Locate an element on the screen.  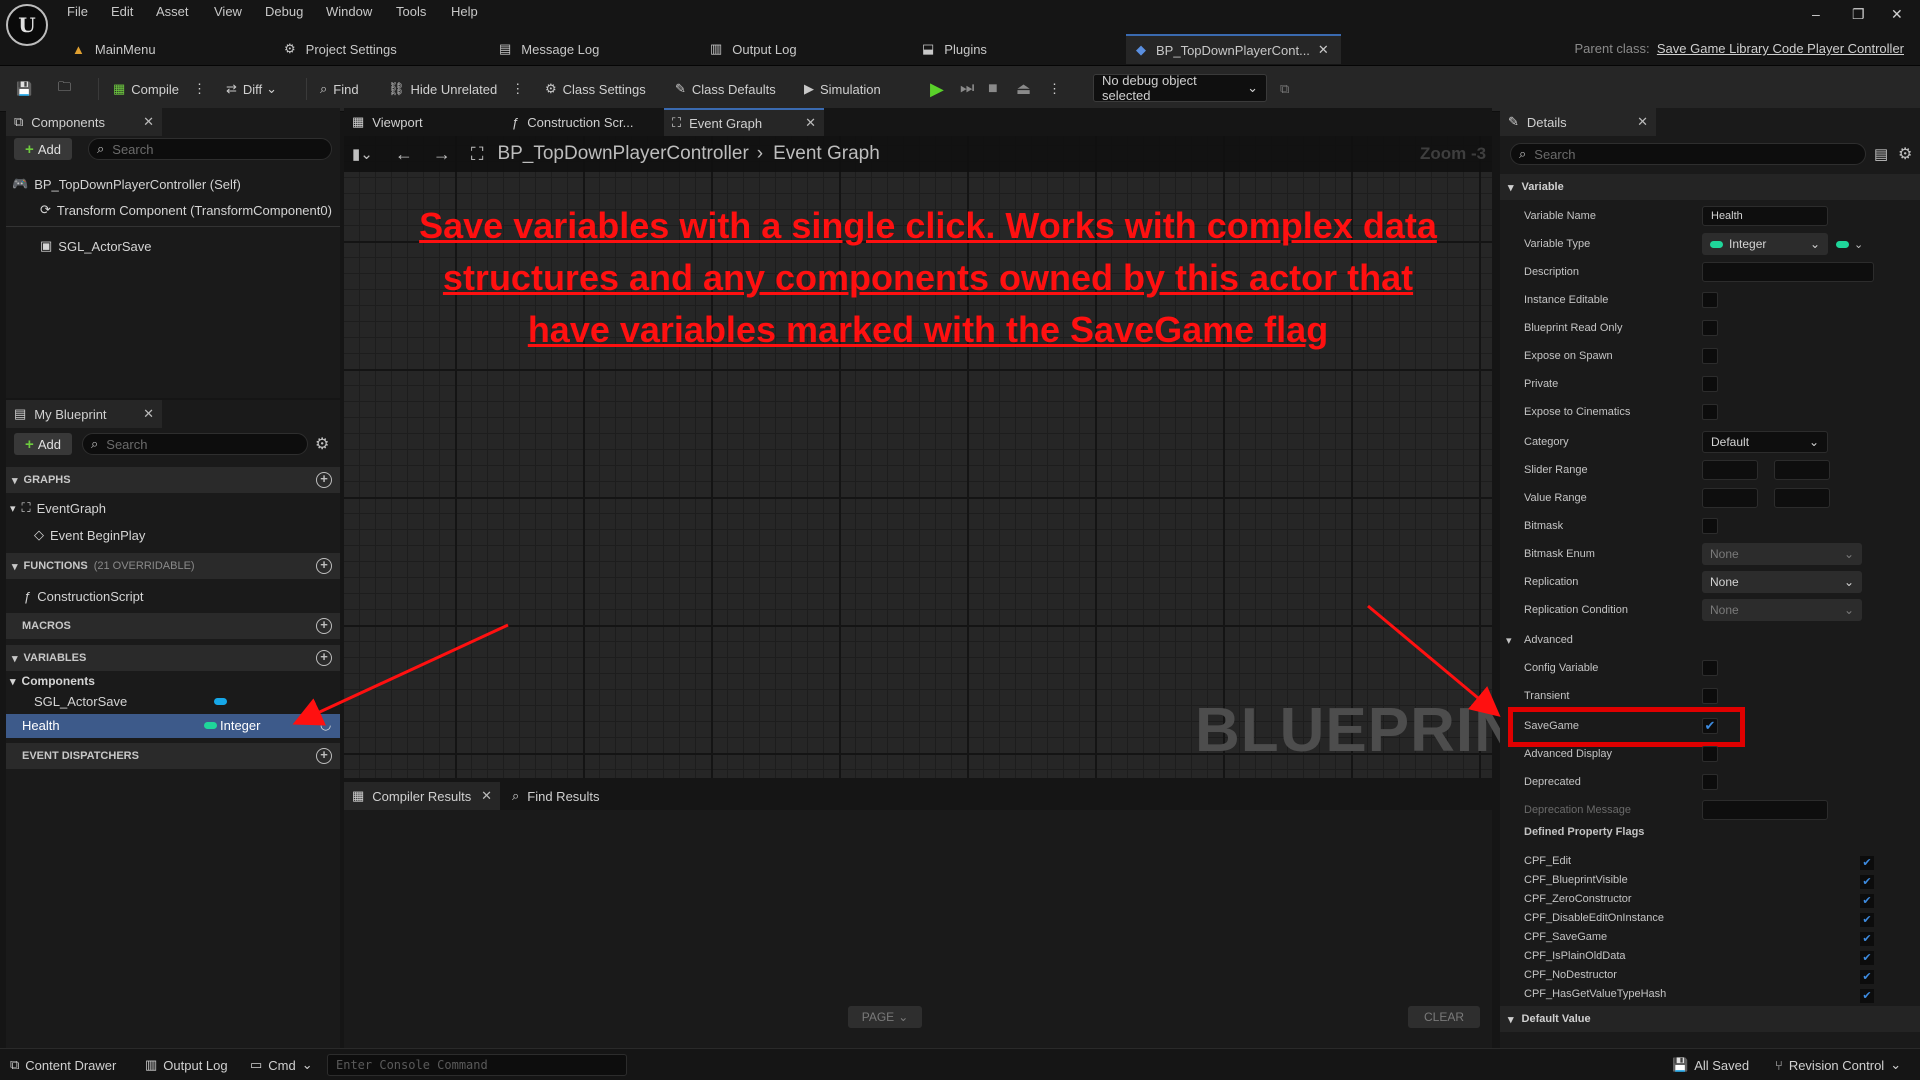
cmd-select: ▭ Cmd ⌄ is located at coordinates (281, 1065).